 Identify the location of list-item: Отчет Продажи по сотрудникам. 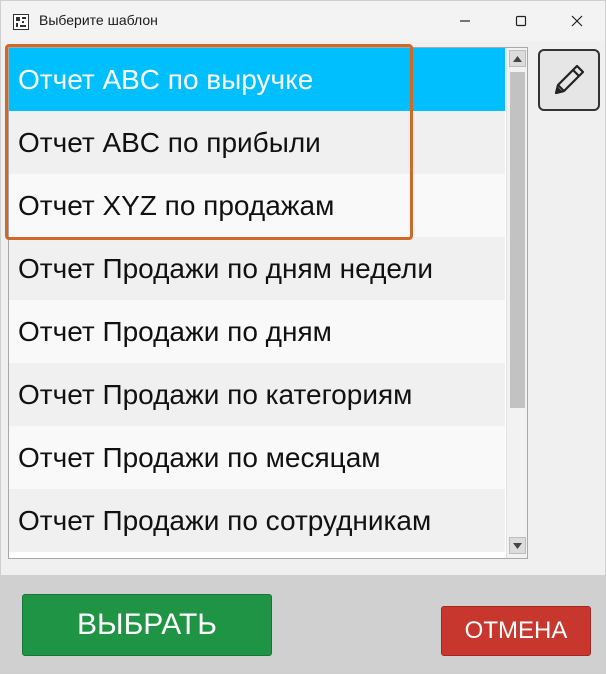
(257, 520).